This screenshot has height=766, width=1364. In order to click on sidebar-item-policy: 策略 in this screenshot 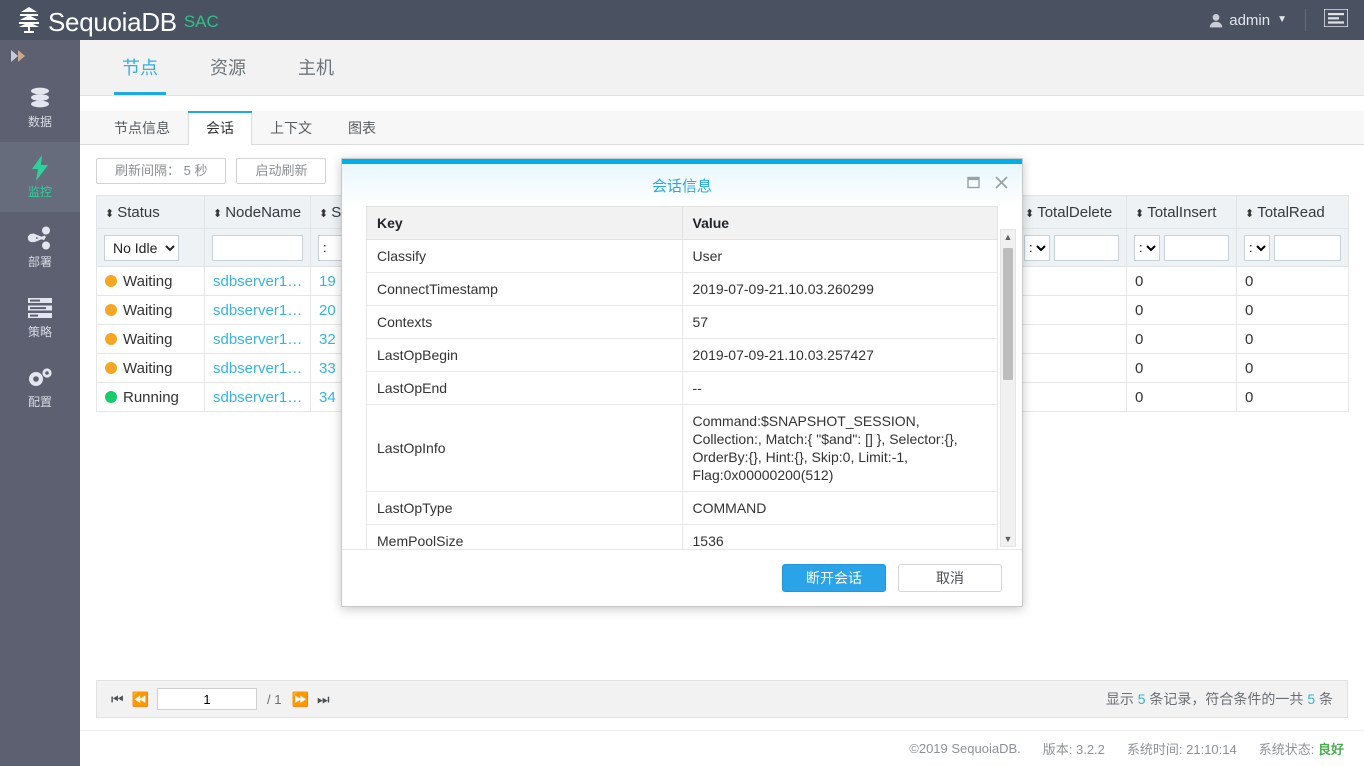, I will do `click(40, 317)`.